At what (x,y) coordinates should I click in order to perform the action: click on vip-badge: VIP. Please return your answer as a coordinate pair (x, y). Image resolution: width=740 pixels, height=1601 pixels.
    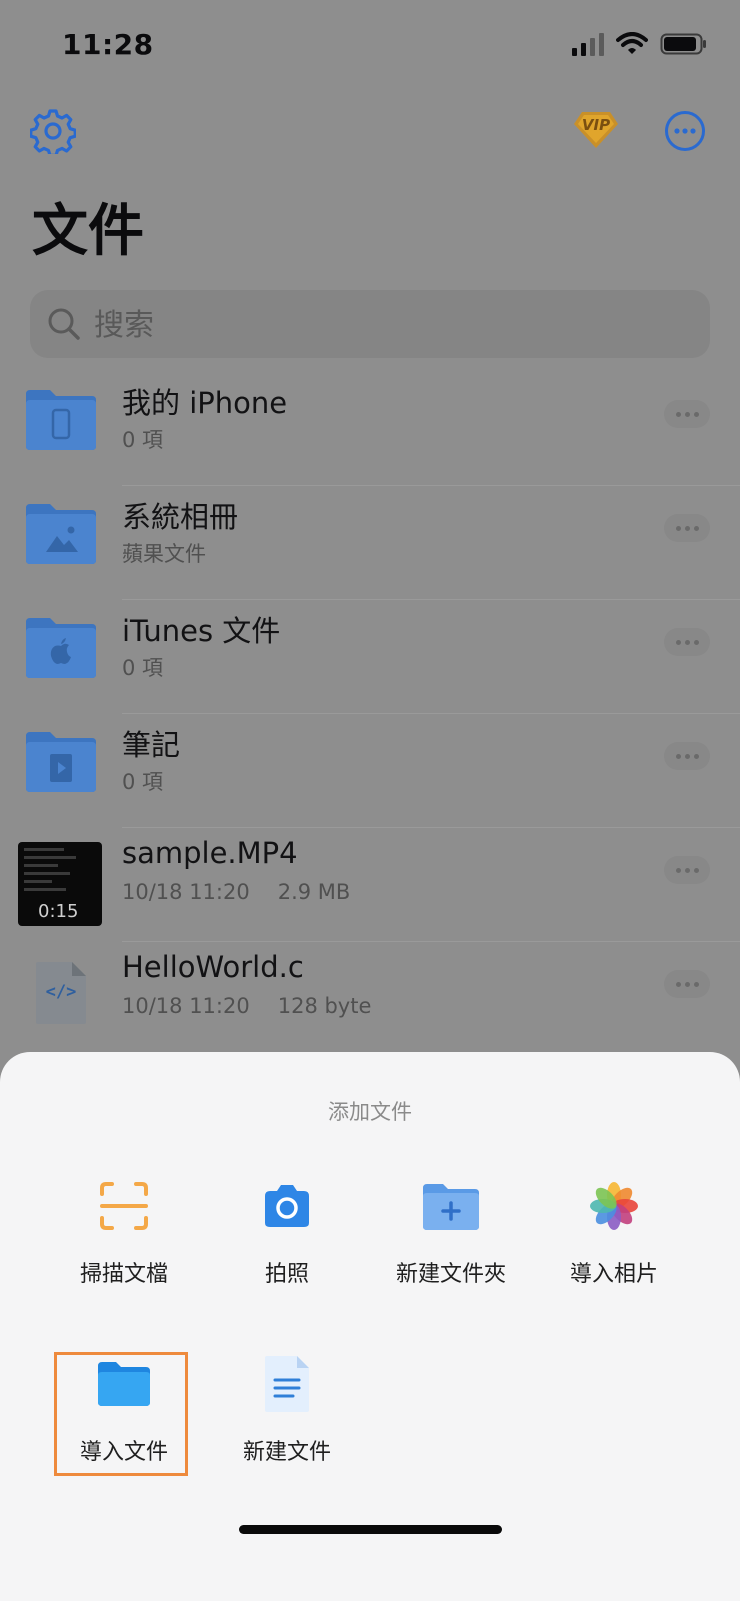
    Looking at the image, I should click on (596, 129).